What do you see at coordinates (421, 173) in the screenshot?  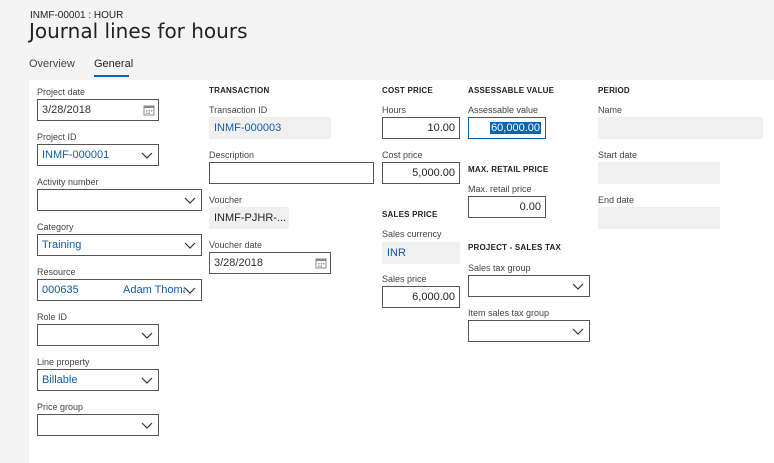 I see `cost-price-input: 5,000.00` at bounding box center [421, 173].